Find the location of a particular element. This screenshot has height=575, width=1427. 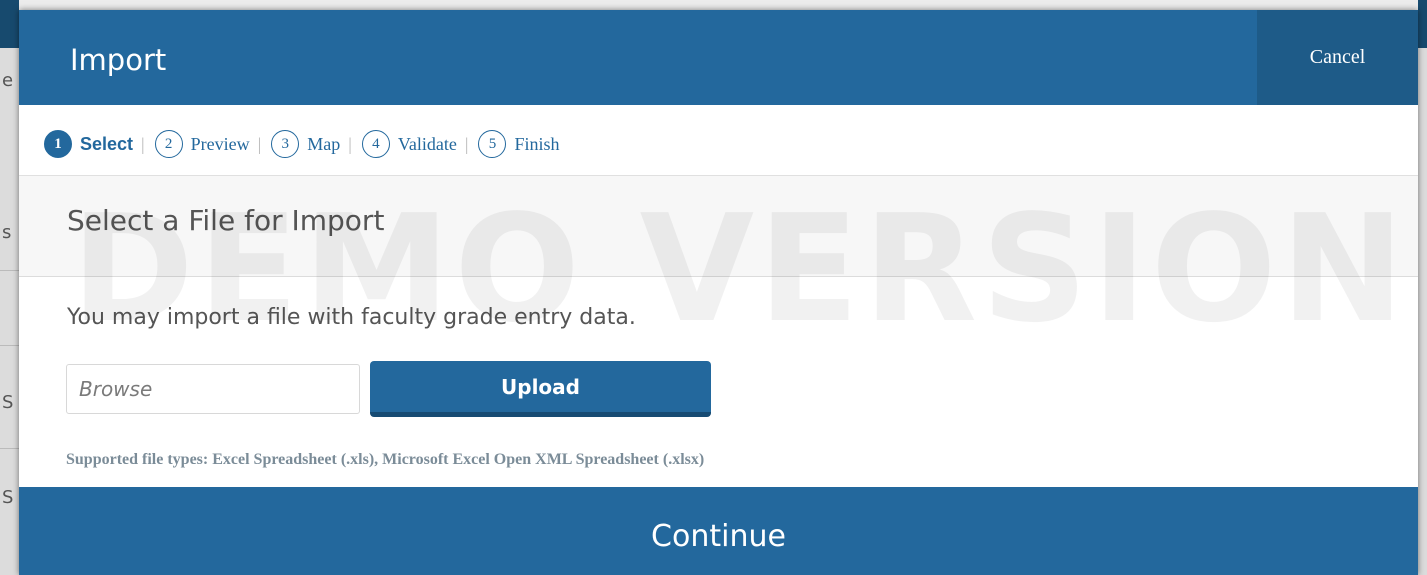

step-number-badge: 3 is located at coordinates (285, 144).